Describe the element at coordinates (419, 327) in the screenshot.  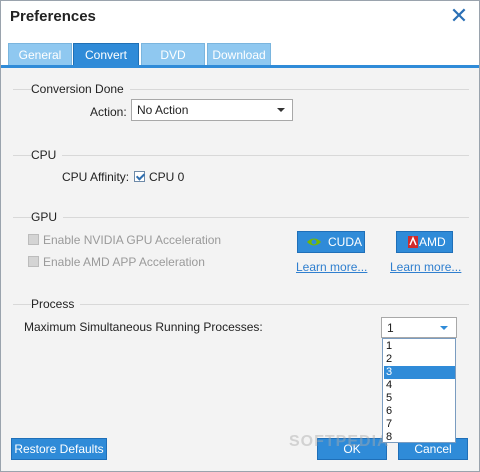
I see `max-processes-select: 1` at that location.